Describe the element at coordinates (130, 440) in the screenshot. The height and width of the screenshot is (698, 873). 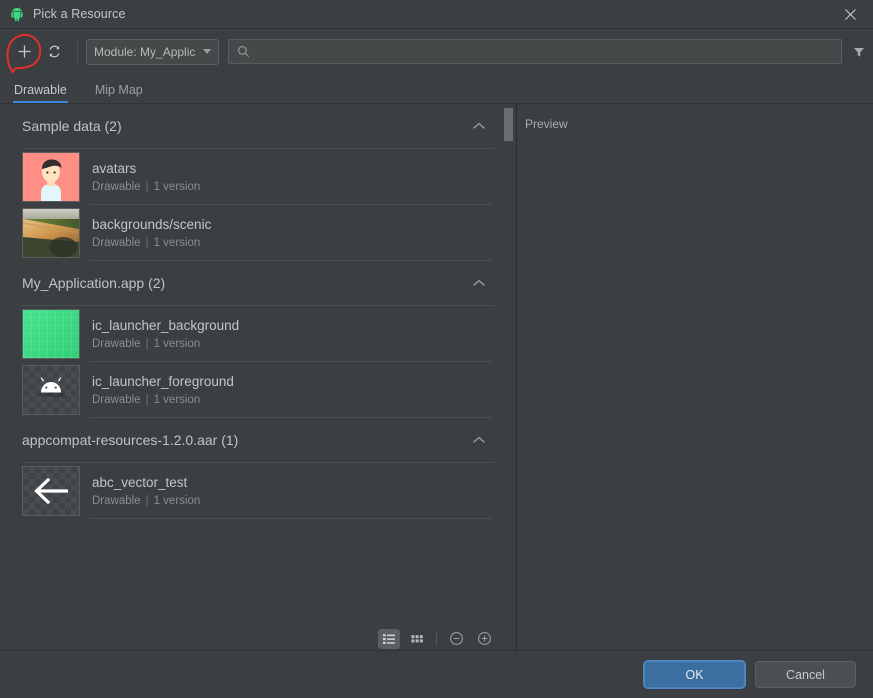
I see `section-title: appcompat-resources-1.2.0.aar (1)` at that location.